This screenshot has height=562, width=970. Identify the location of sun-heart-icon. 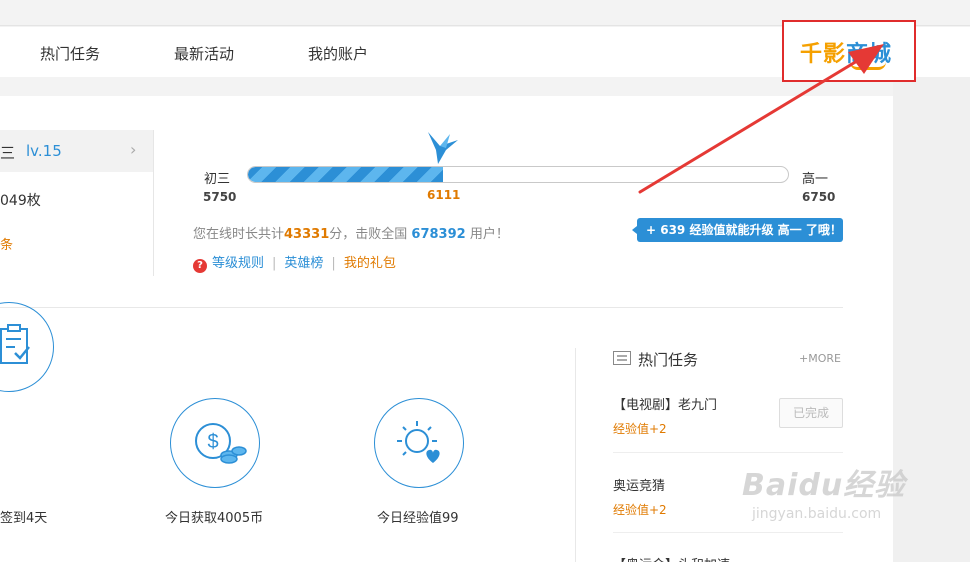
(418, 442).